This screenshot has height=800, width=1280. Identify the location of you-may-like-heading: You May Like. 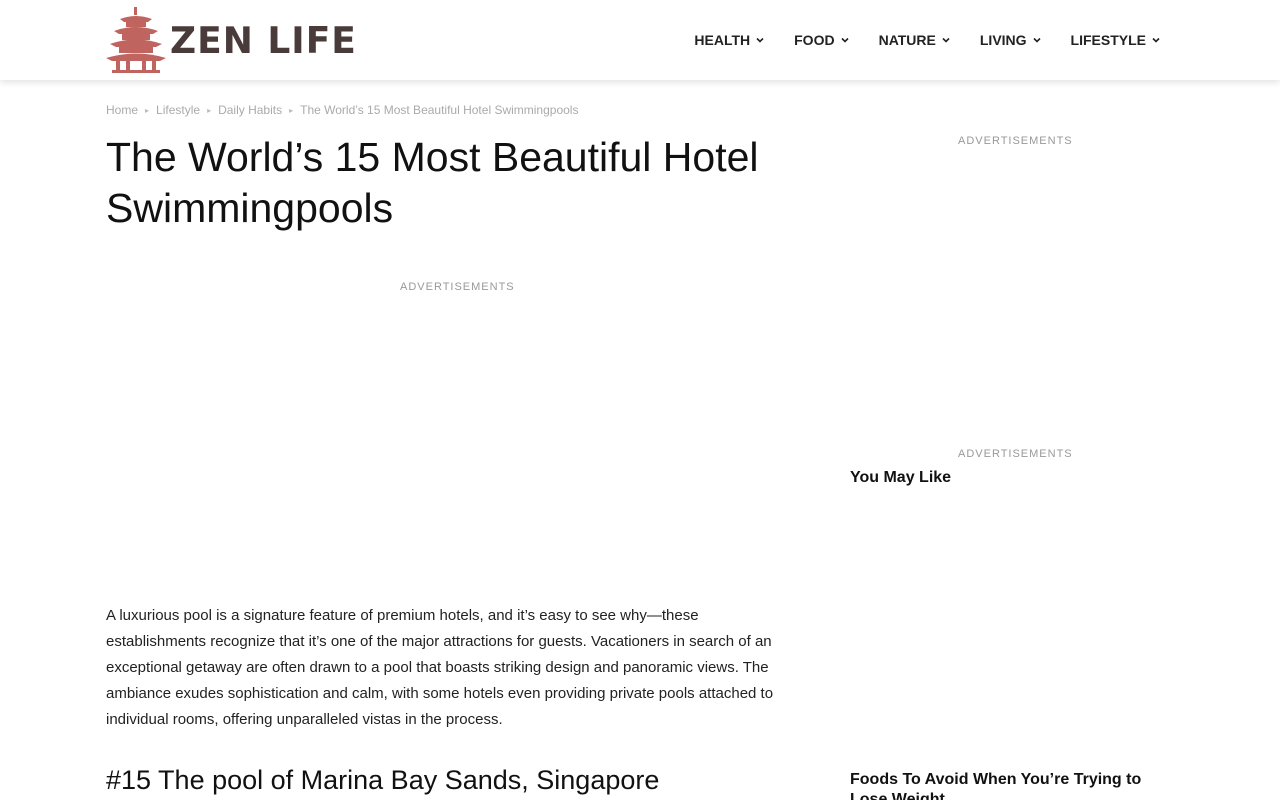
(901, 477).